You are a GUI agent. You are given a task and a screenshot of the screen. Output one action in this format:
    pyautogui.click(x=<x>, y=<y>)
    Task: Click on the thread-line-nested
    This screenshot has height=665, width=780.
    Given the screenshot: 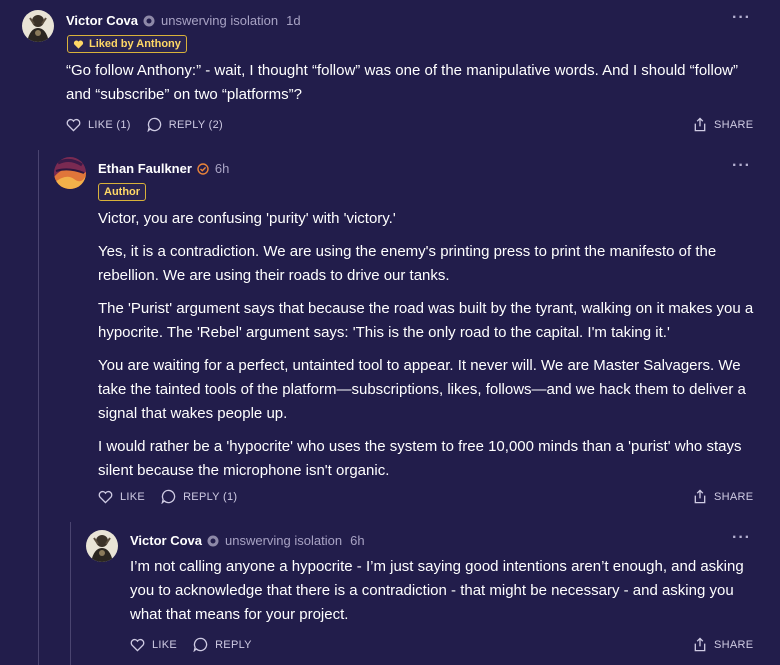 What is the action you would take?
    pyautogui.click(x=70, y=593)
    